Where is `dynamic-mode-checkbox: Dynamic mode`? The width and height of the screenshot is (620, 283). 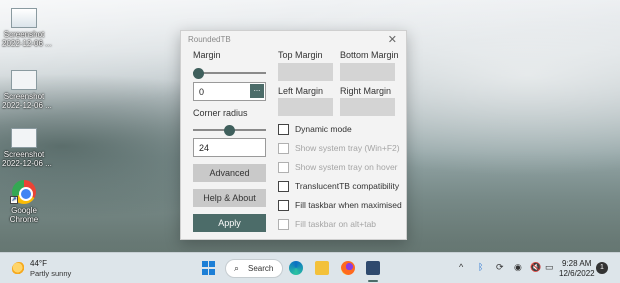 dynamic-mode-checkbox: Dynamic mode is located at coordinates (315, 129).